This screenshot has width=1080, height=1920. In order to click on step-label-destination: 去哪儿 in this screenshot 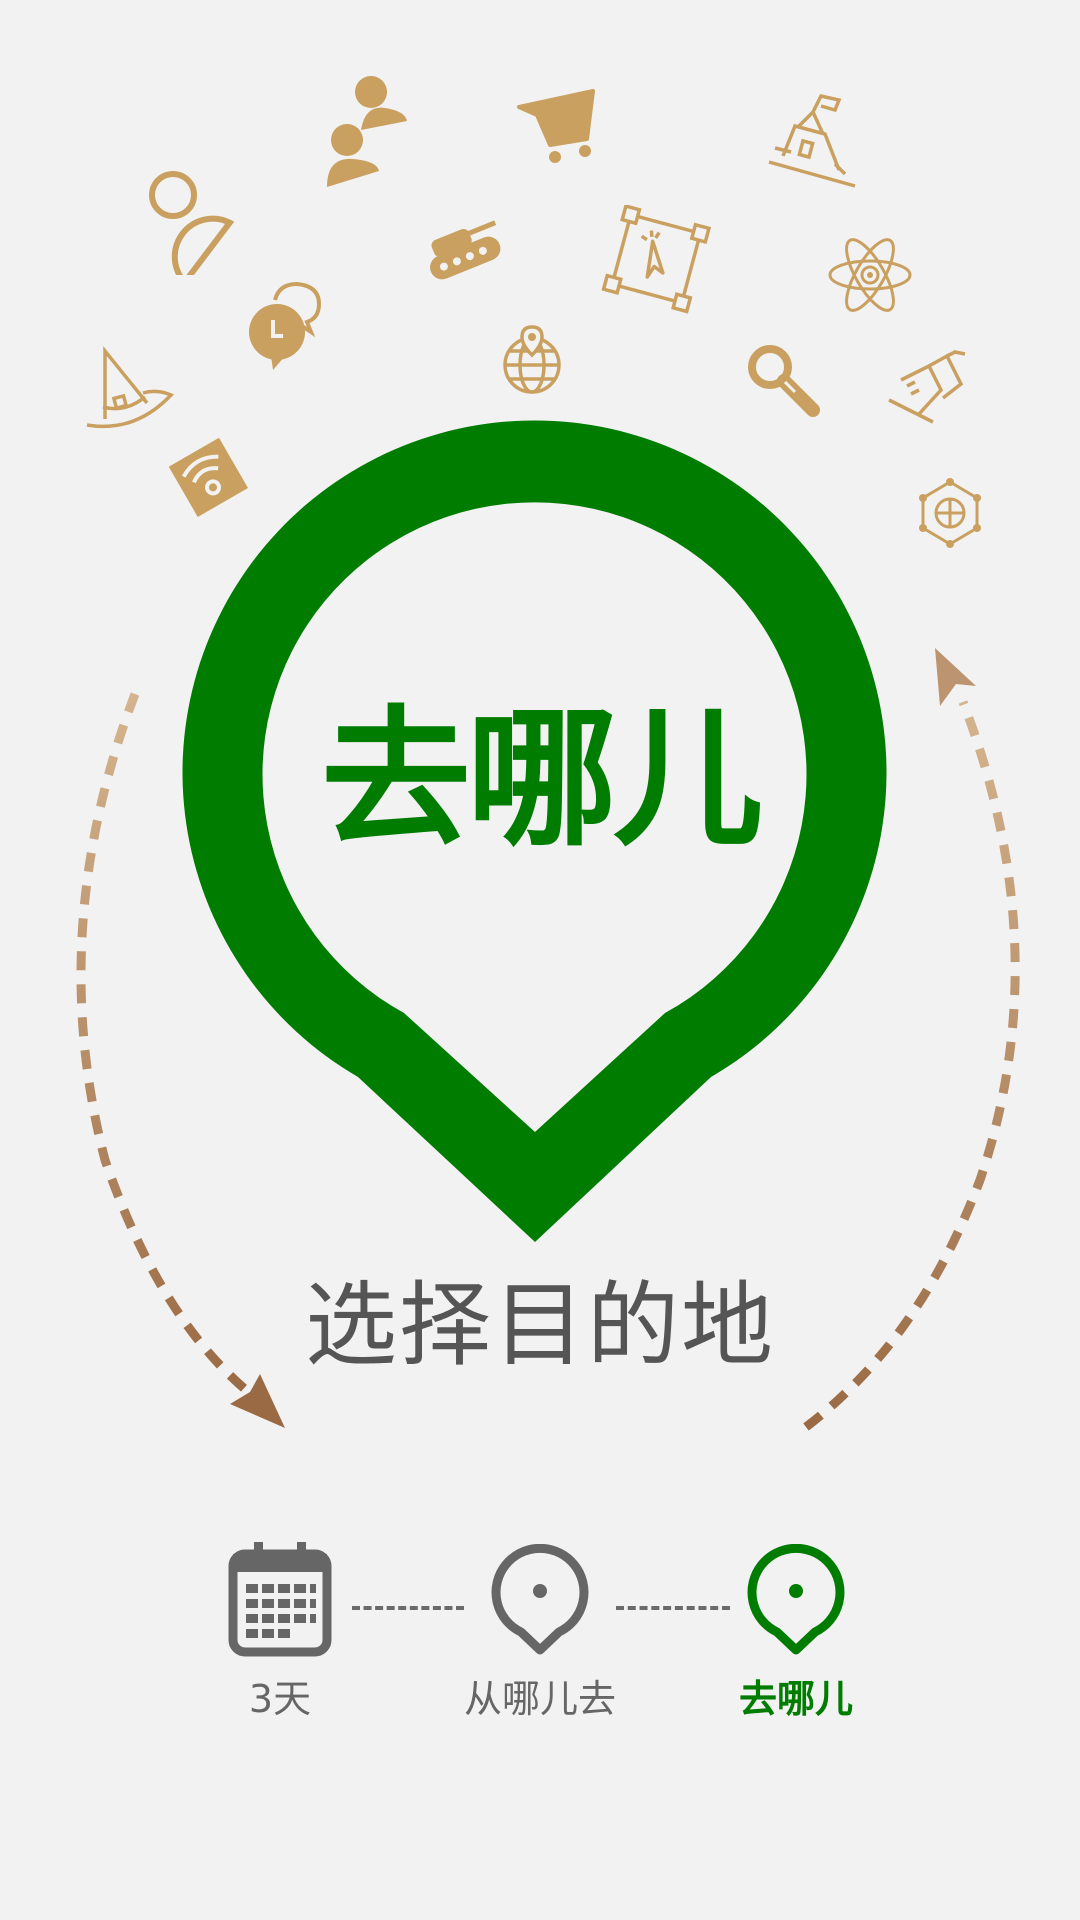, I will do `click(795, 1699)`.